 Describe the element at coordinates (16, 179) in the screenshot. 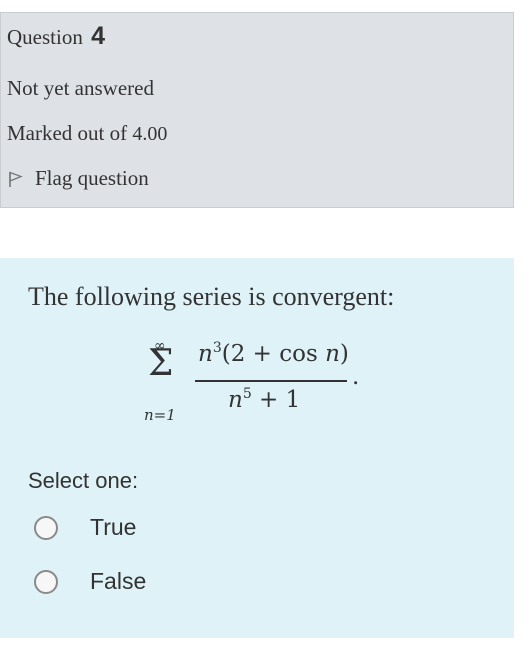

I see `flag-icon` at that location.